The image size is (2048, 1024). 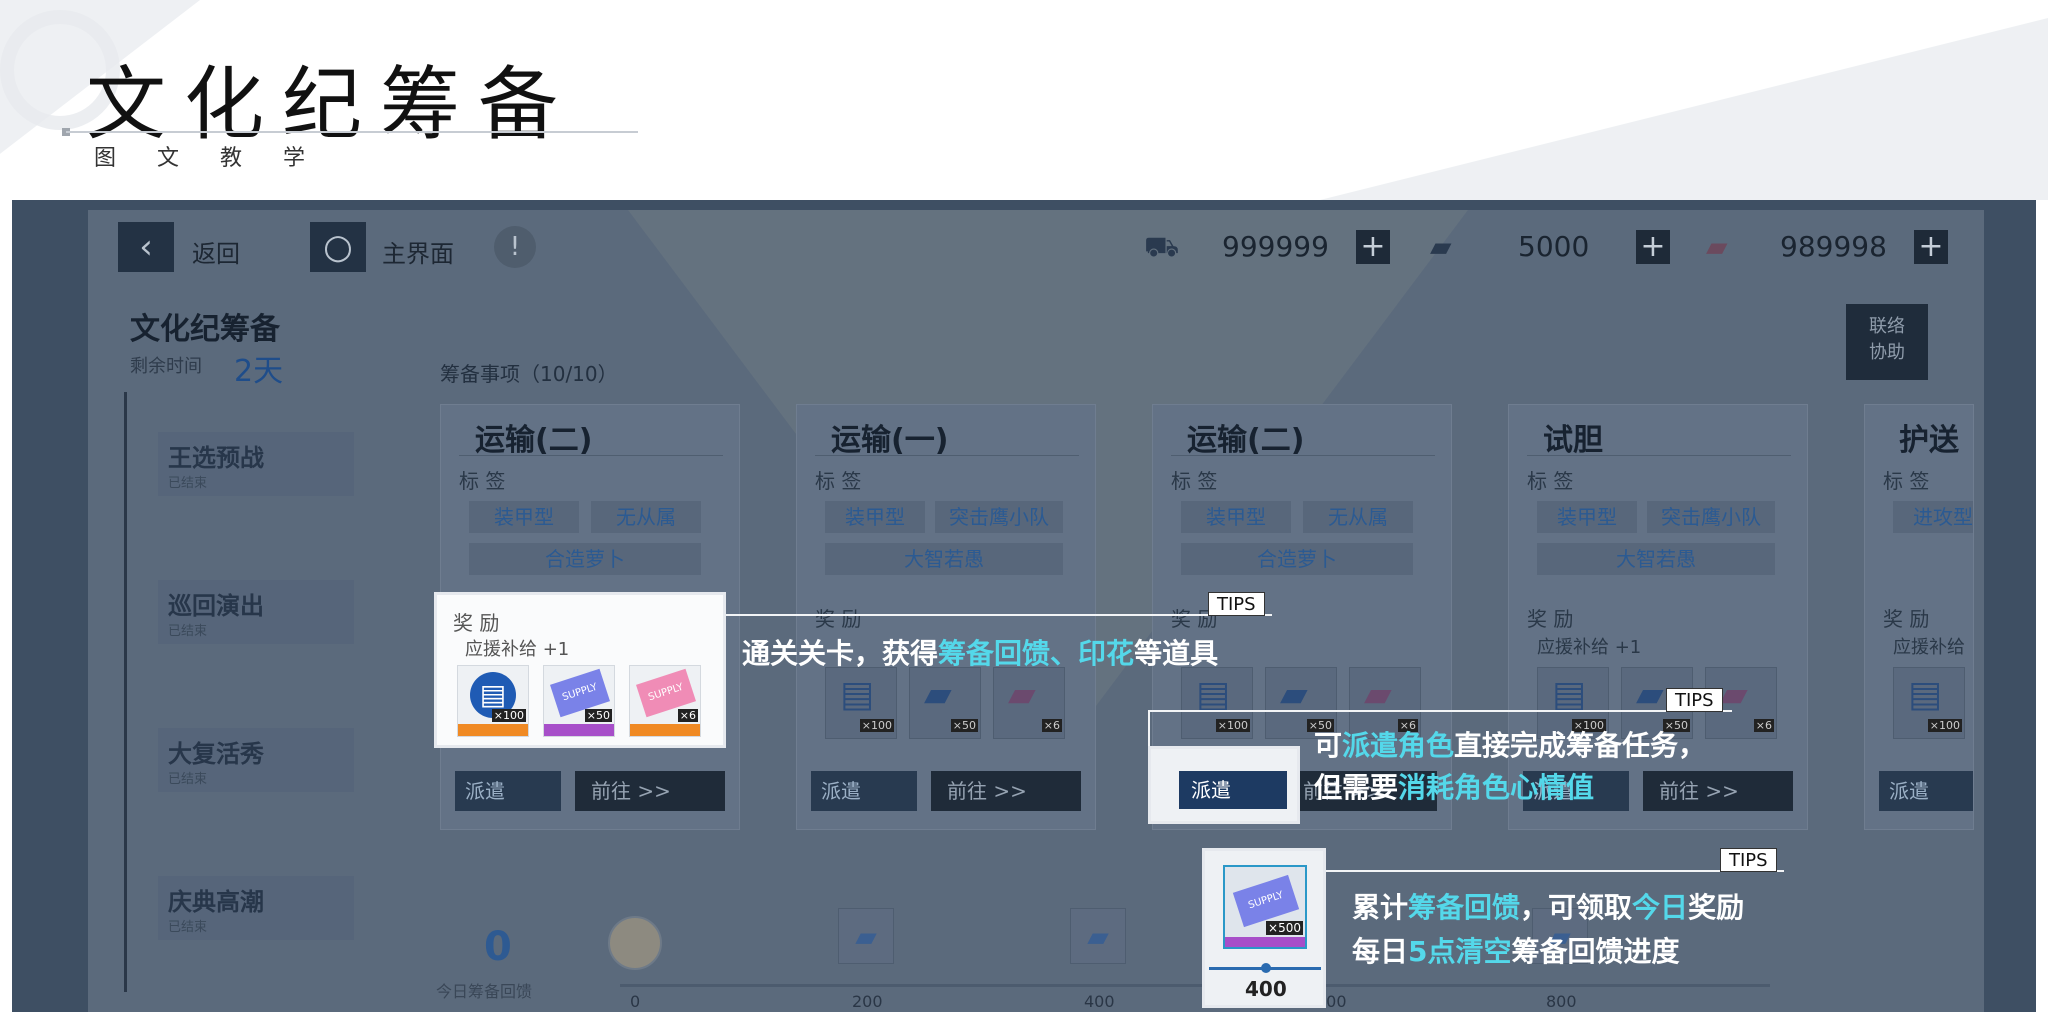 What do you see at coordinates (1684, 100) in the screenshot?
I see `header-decoration-right` at bounding box center [1684, 100].